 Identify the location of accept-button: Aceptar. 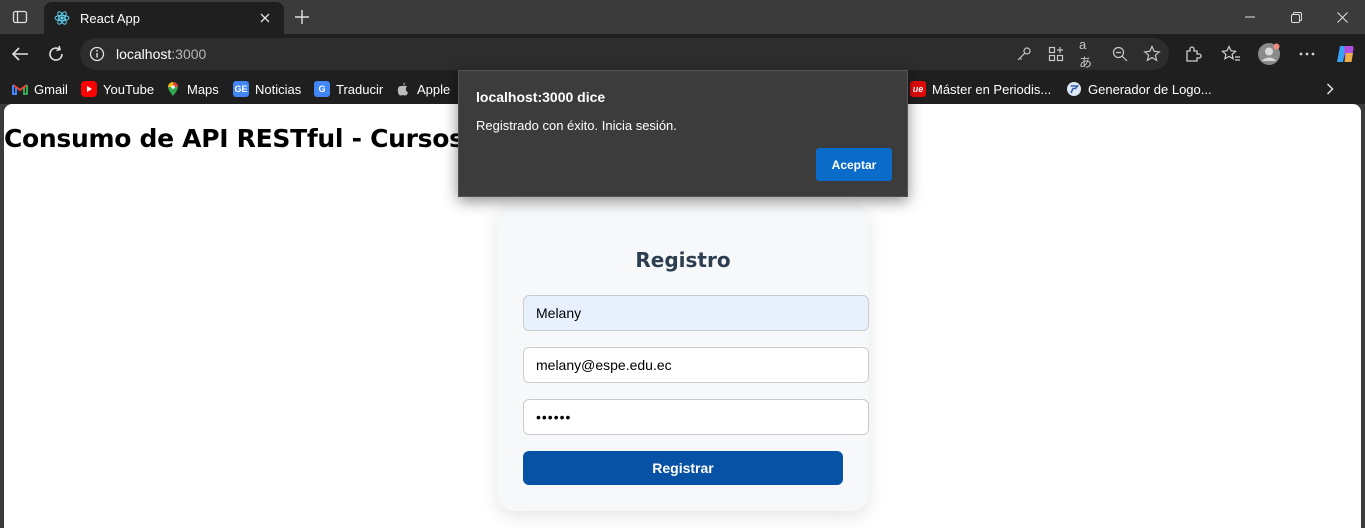
(854, 164).